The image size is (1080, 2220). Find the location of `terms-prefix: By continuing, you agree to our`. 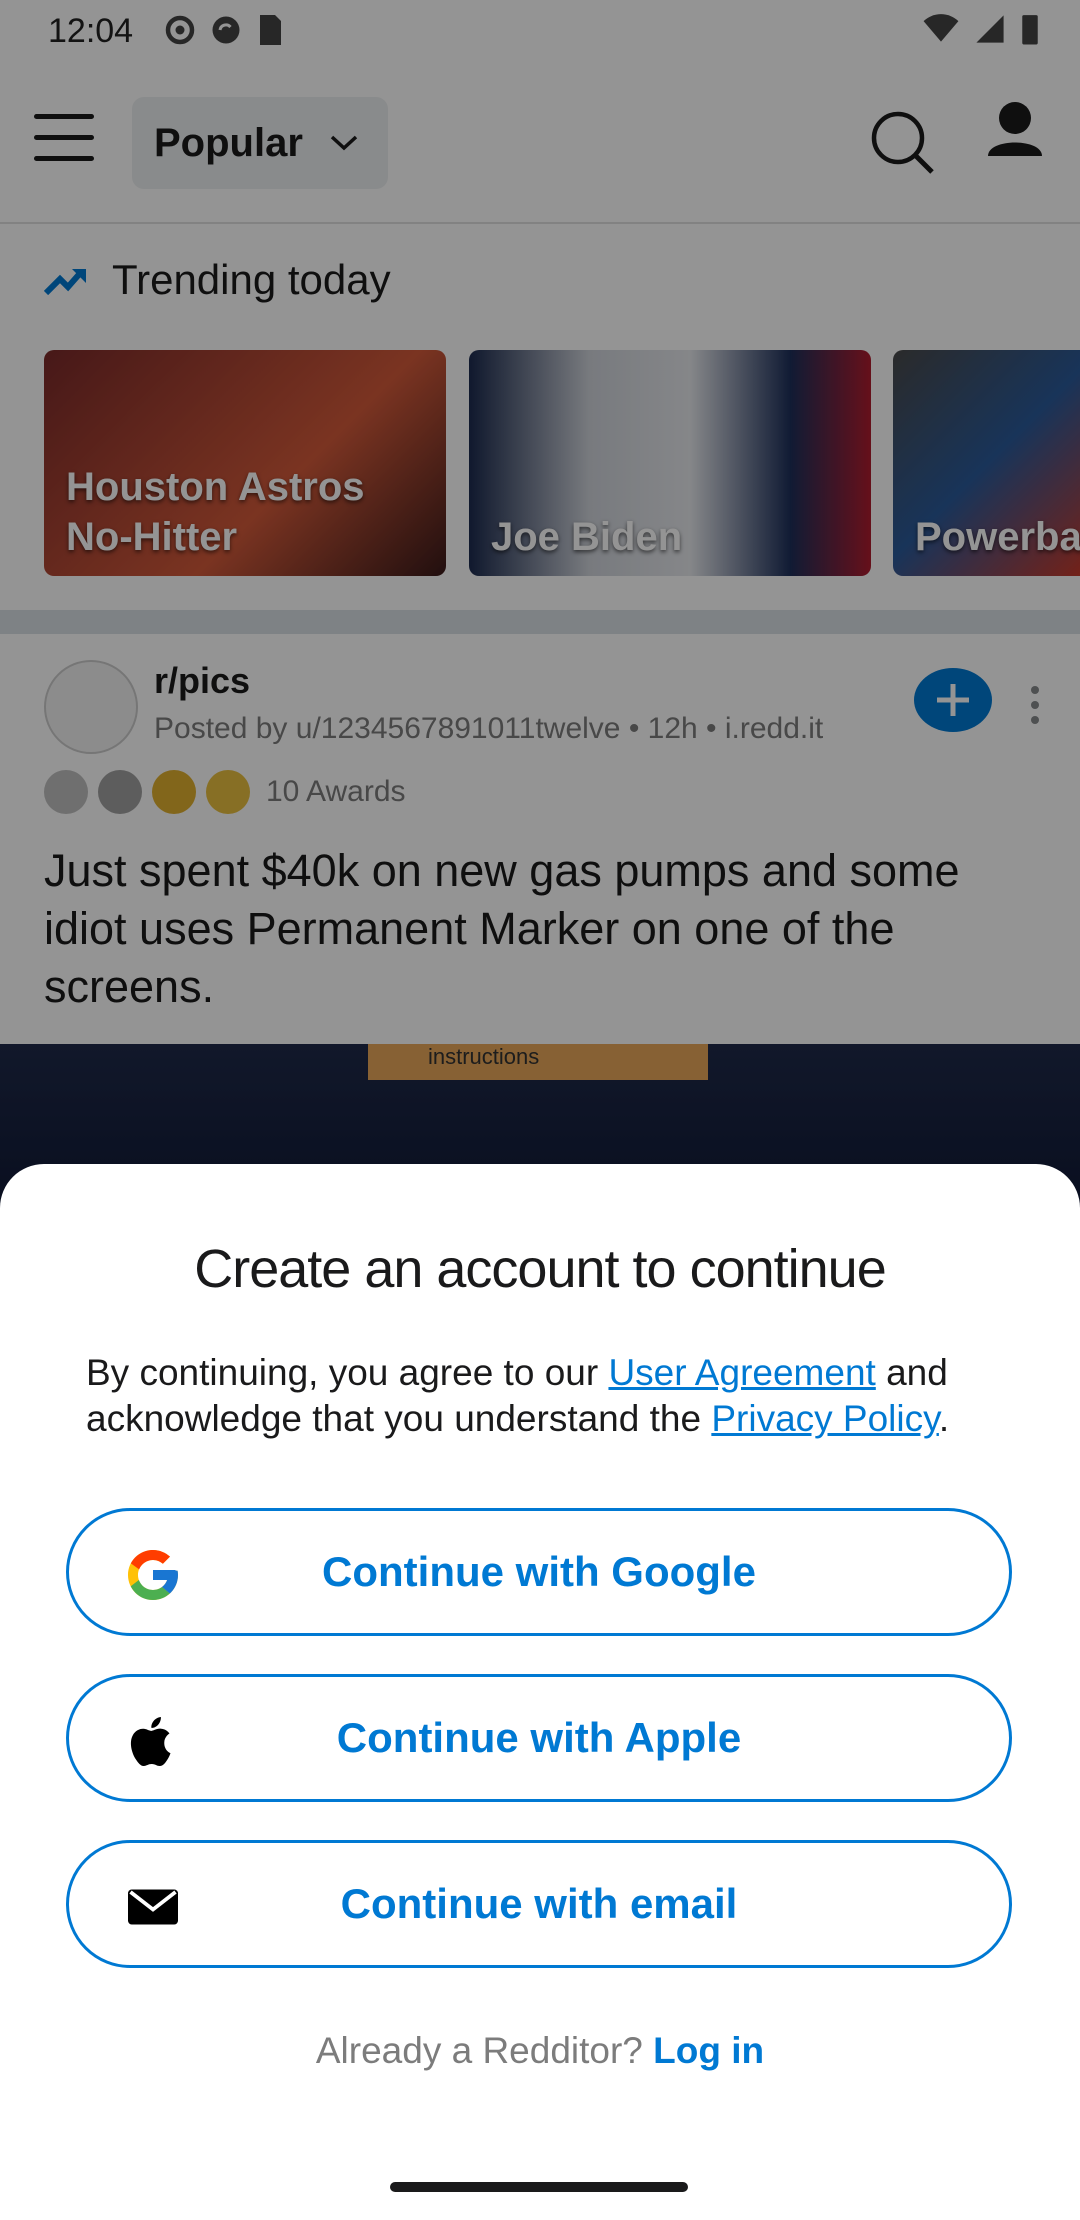

terms-prefix: By continuing, you agree to our is located at coordinates (347, 1372).